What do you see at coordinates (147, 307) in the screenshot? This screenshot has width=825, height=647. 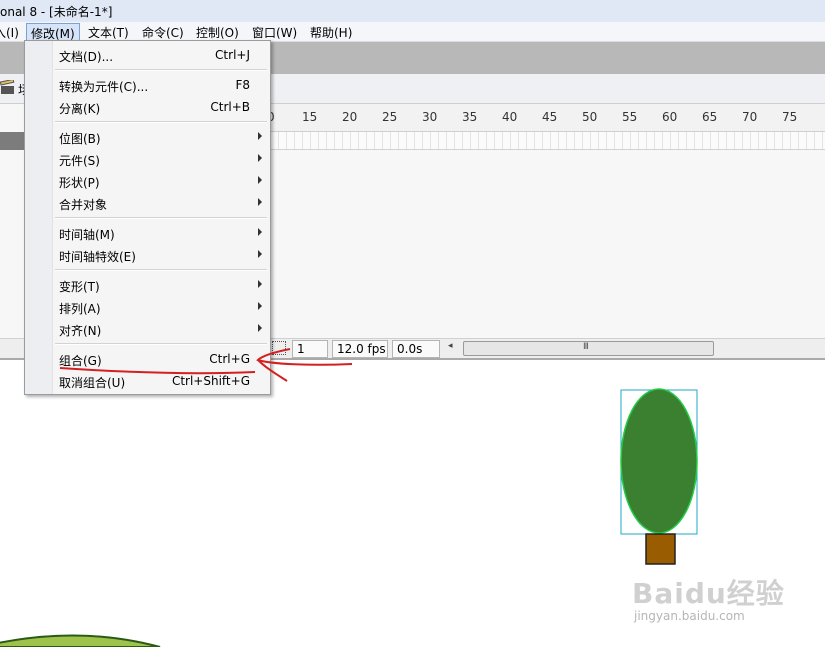 I see `menu-item-arrange: 排列(A)` at bounding box center [147, 307].